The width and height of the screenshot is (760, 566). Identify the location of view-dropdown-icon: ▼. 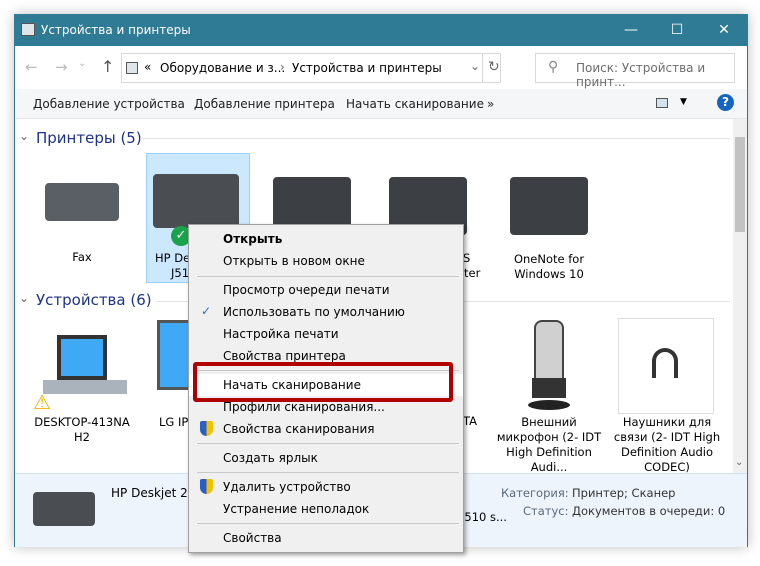
(683, 102).